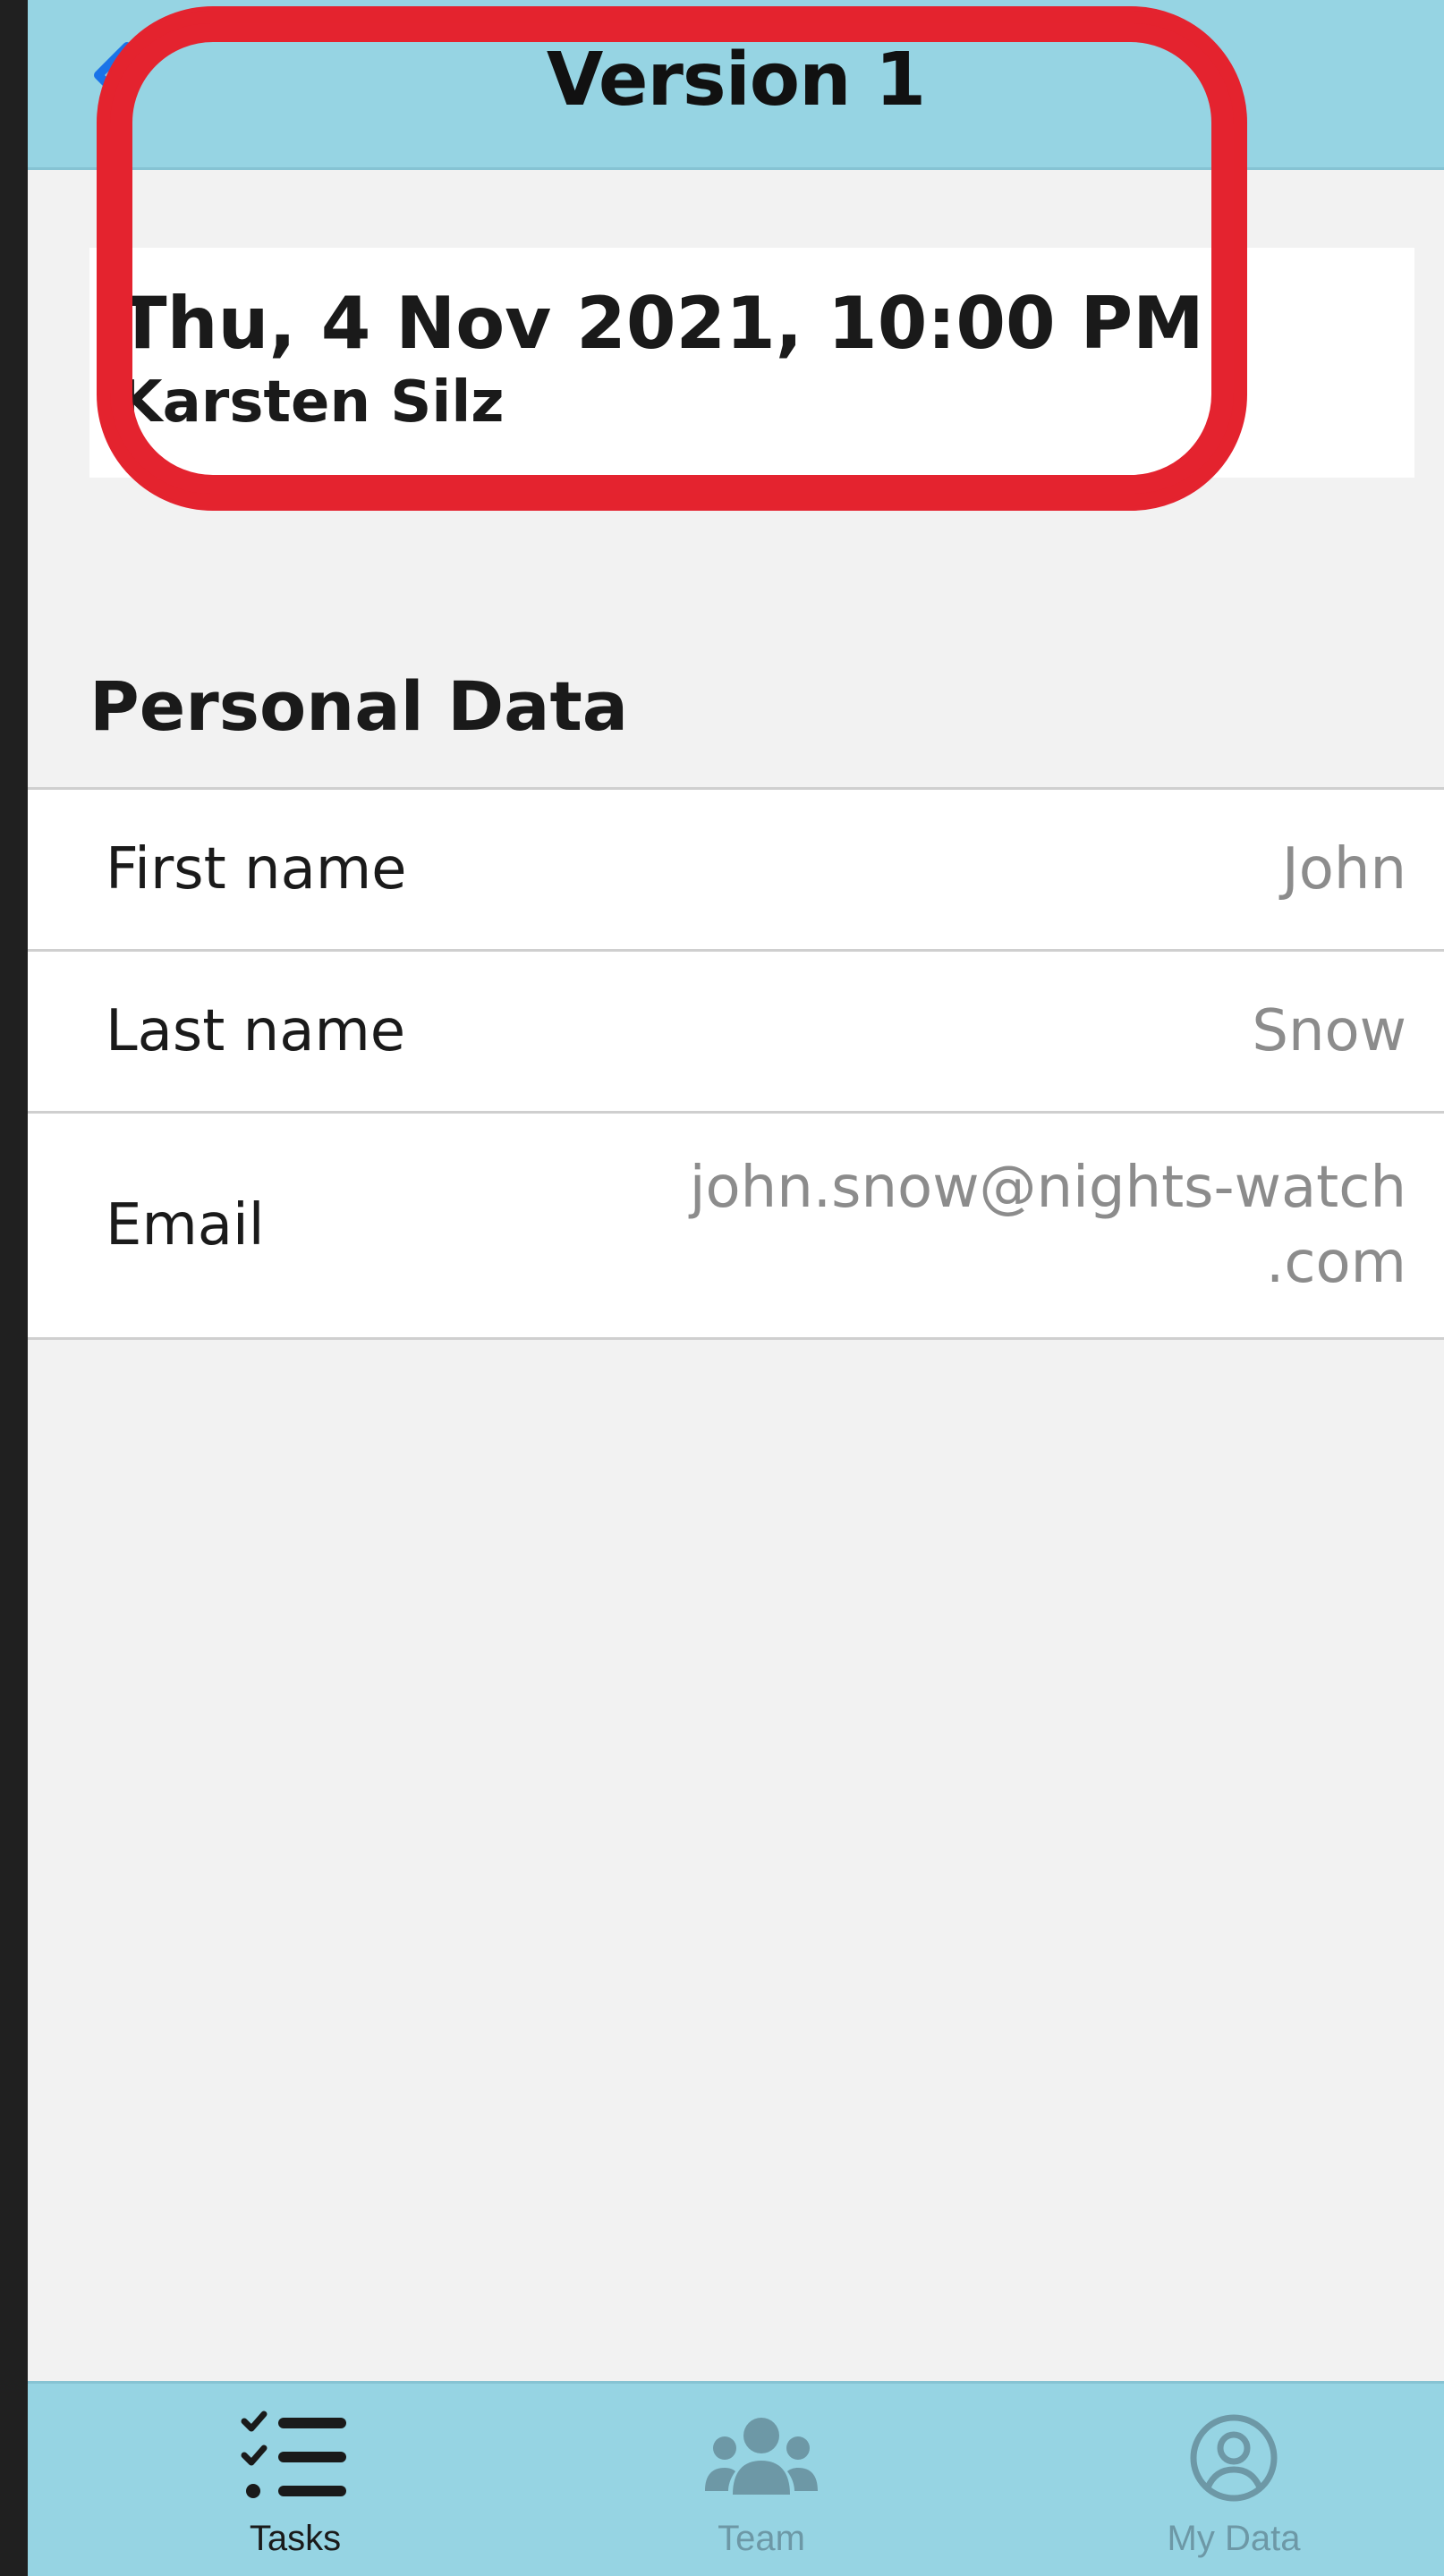 This screenshot has width=1444, height=2576. What do you see at coordinates (256, 869) in the screenshot?
I see `row-label: First name` at bounding box center [256, 869].